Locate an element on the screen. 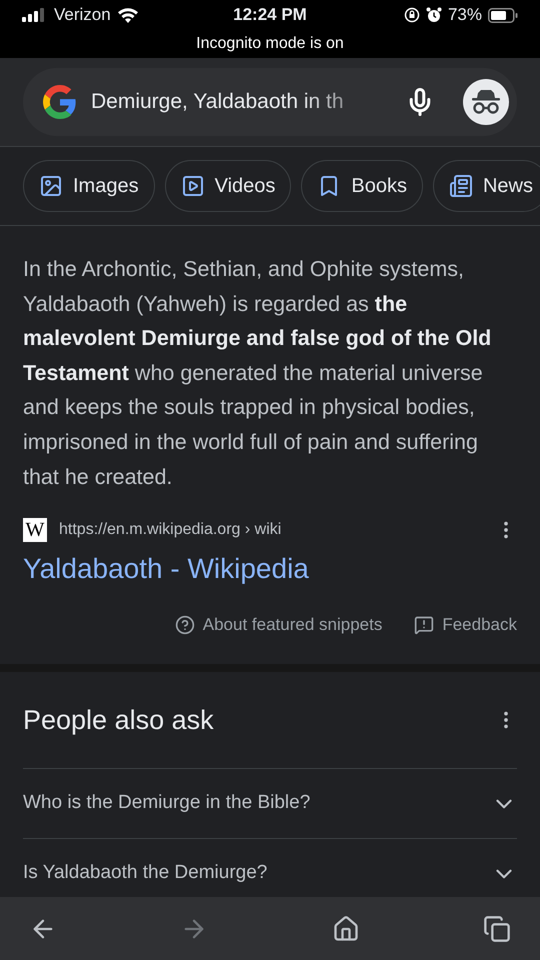 This screenshot has width=540, height=960. incognito-mode-label: Incognito mode is on is located at coordinates (270, 44).